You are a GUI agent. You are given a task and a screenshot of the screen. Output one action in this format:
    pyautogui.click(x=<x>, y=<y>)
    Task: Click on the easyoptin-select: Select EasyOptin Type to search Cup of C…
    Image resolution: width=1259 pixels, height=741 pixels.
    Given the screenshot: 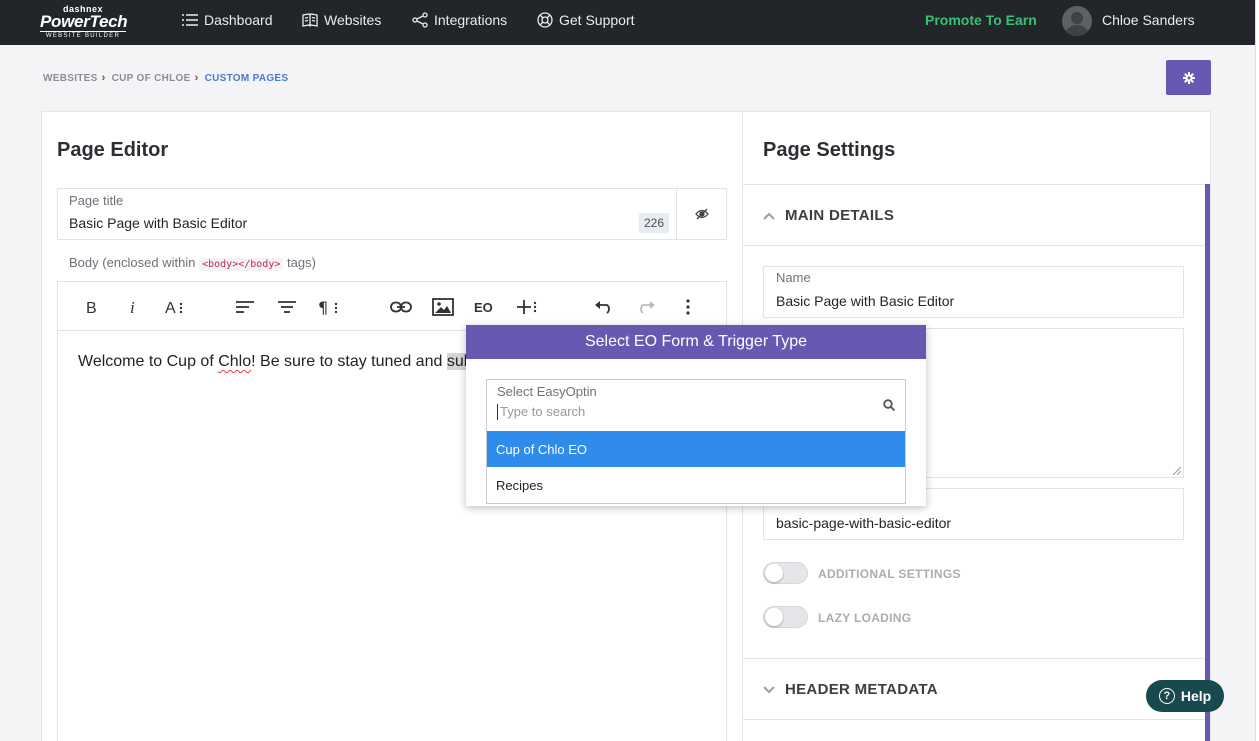 What is the action you would take?
    pyautogui.click(x=696, y=441)
    